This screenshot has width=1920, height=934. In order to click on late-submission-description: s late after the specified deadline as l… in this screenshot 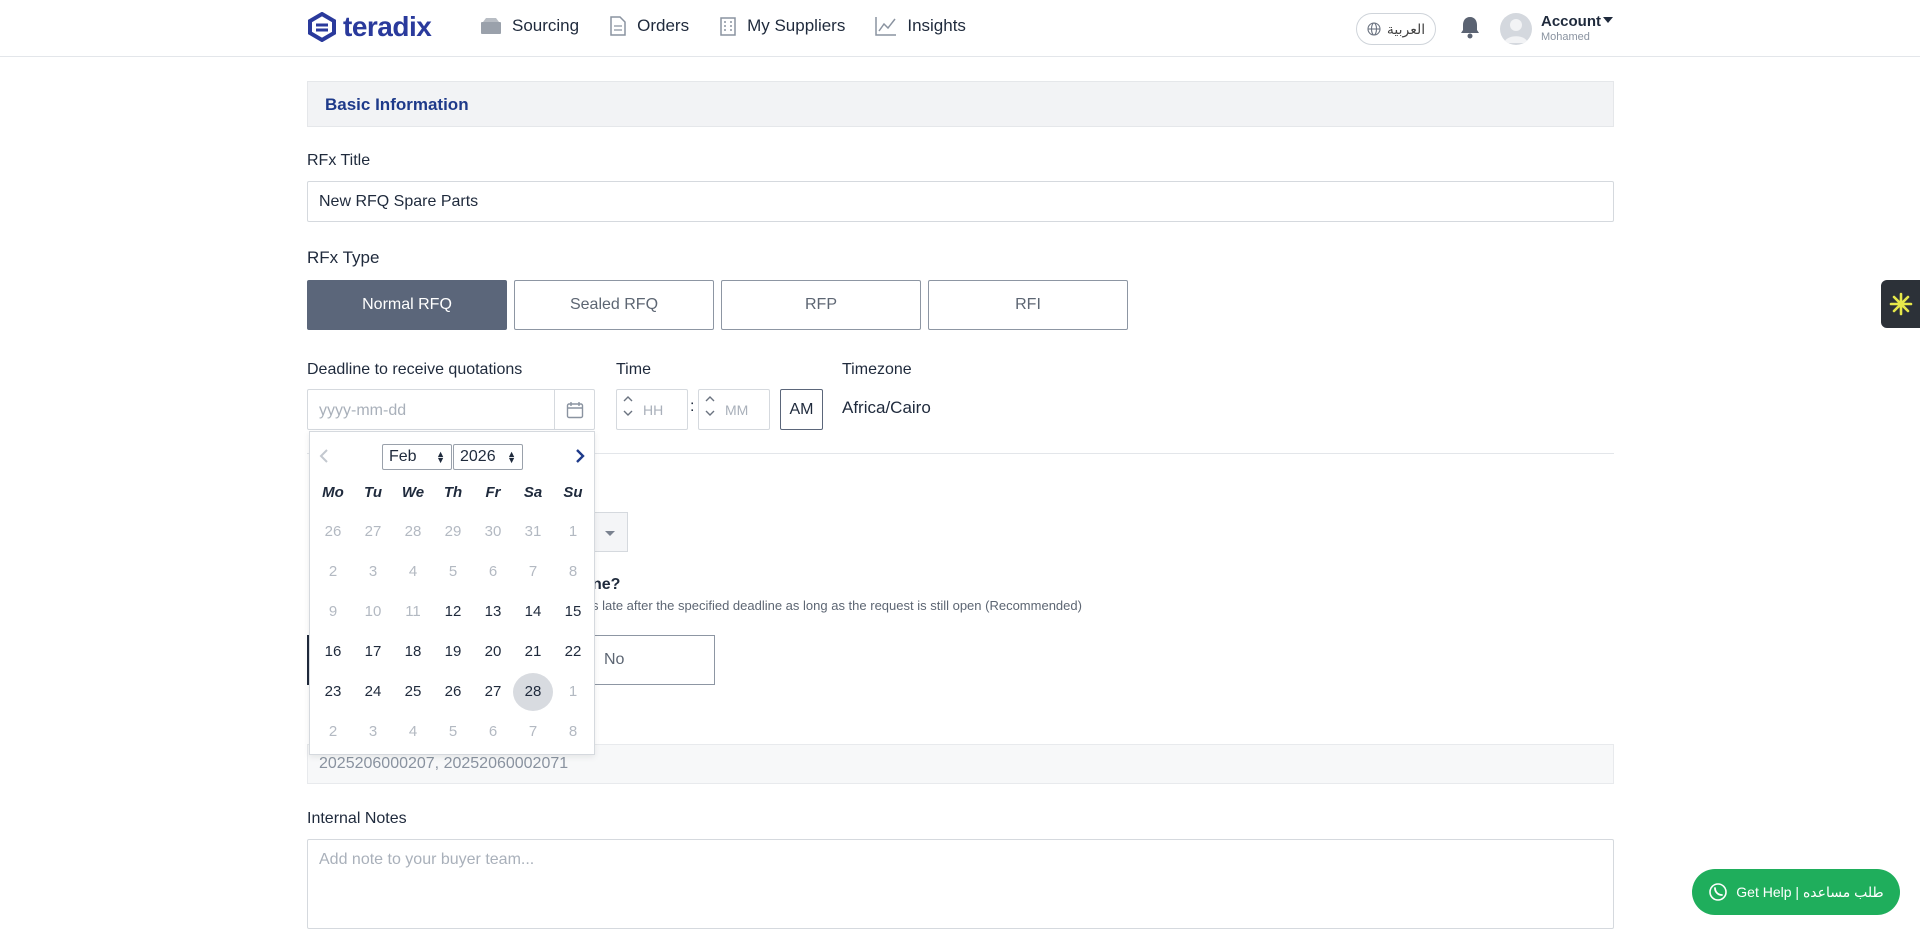, I will do `click(837, 605)`.